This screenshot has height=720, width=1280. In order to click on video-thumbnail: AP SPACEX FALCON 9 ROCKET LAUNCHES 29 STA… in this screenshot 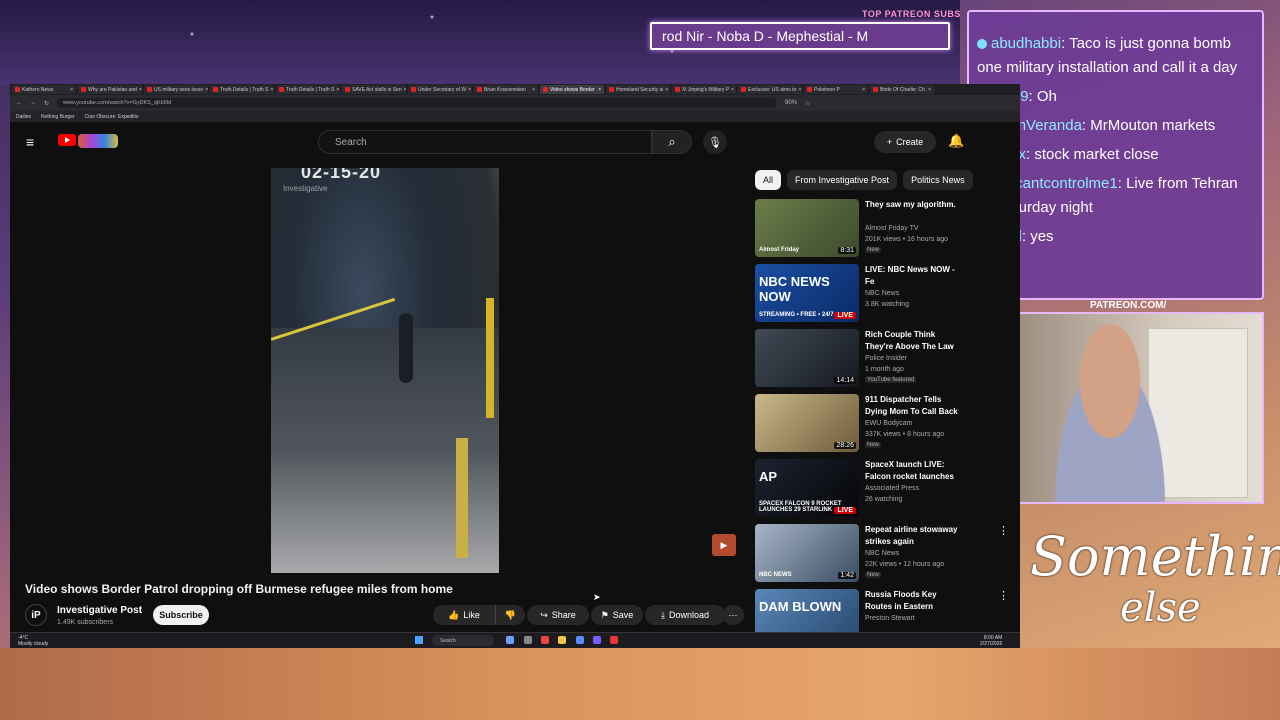, I will do `click(807, 488)`.